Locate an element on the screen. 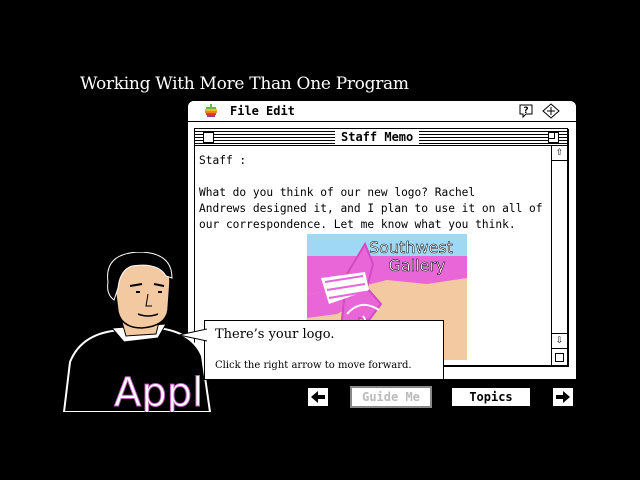 This screenshot has width=640, height=480. bubble-tail-icon is located at coordinates (193, 335).